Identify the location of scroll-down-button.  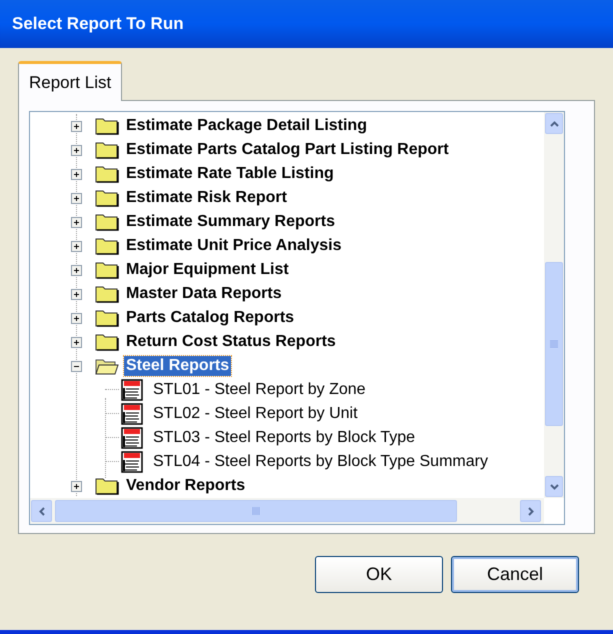
(554, 486).